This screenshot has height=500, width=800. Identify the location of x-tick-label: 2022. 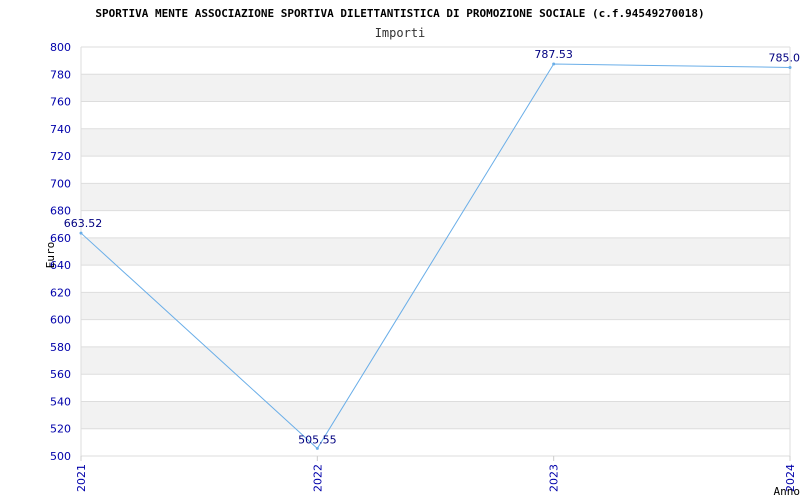
(317, 478).